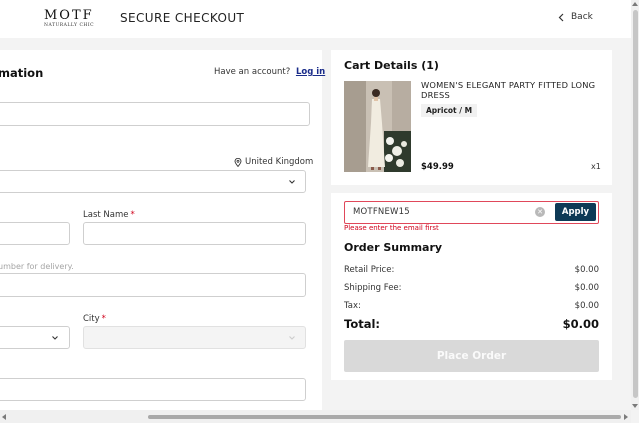 The image size is (639, 423). I want to click on chevron-left-icon, so click(561, 17).